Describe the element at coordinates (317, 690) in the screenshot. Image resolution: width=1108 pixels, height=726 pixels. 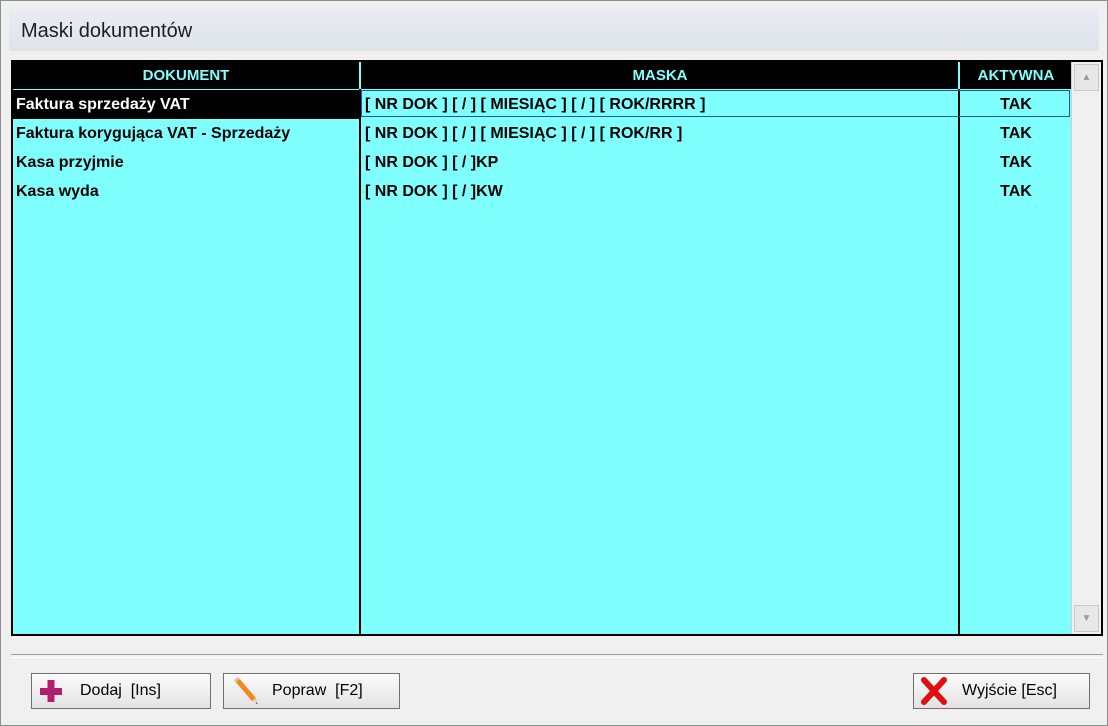
I see `edit-button-label: Popraw [F2]` at that location.